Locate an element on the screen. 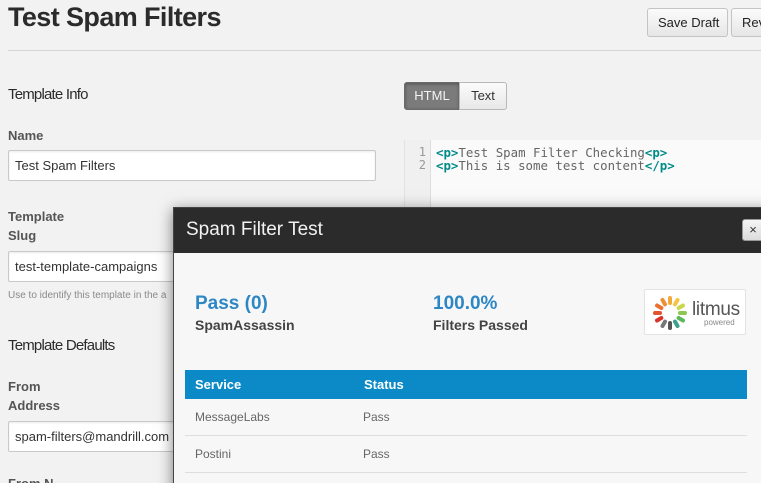  line-number: 2 is located at coordinates (422, 165).